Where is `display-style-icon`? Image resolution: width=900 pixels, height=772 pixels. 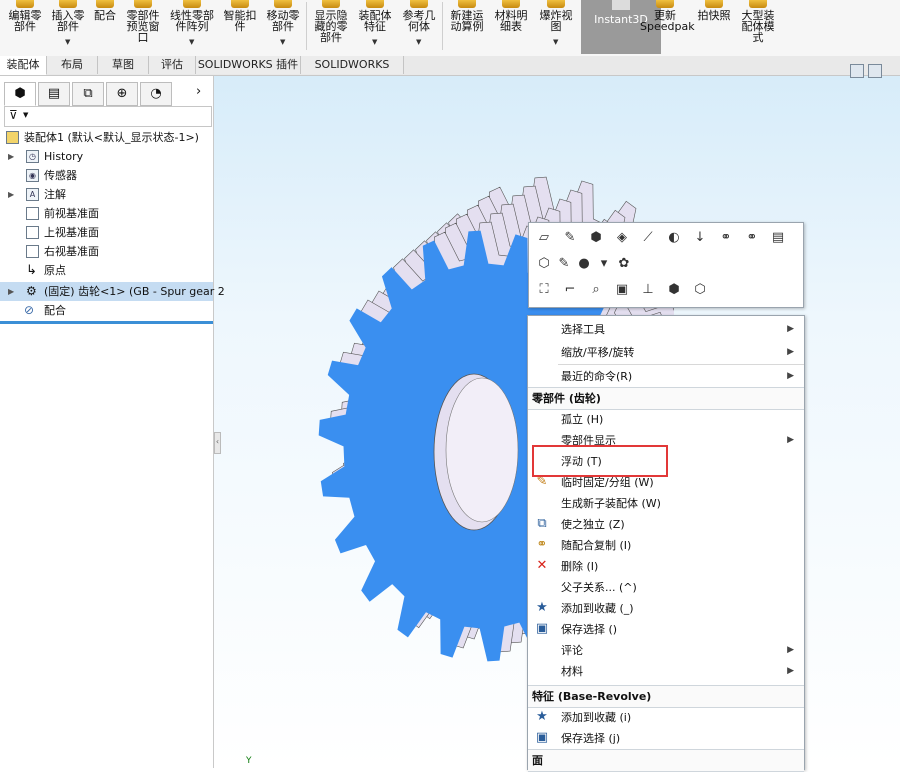 display-style-icon is located at coordinates (875, 71).